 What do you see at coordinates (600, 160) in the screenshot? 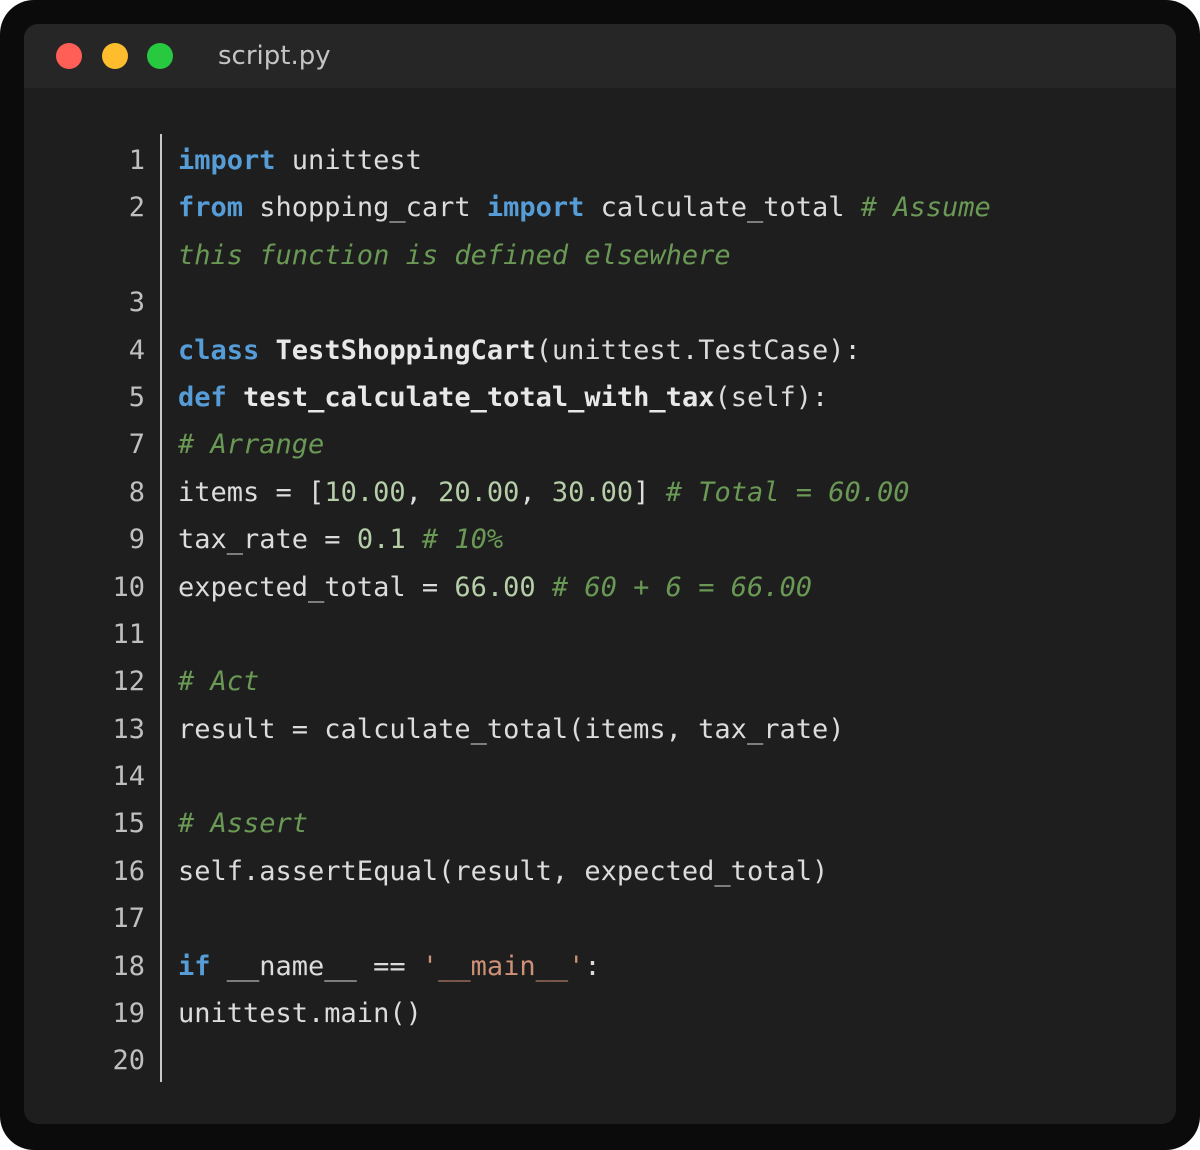
I see `code-line: 1 import unittest` at bounding box center [600, 160].